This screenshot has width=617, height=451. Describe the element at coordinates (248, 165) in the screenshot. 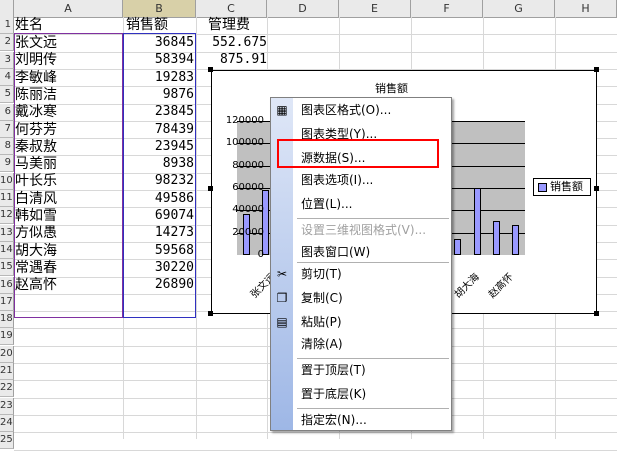

I see `y-tick-label: 80000` at that location.